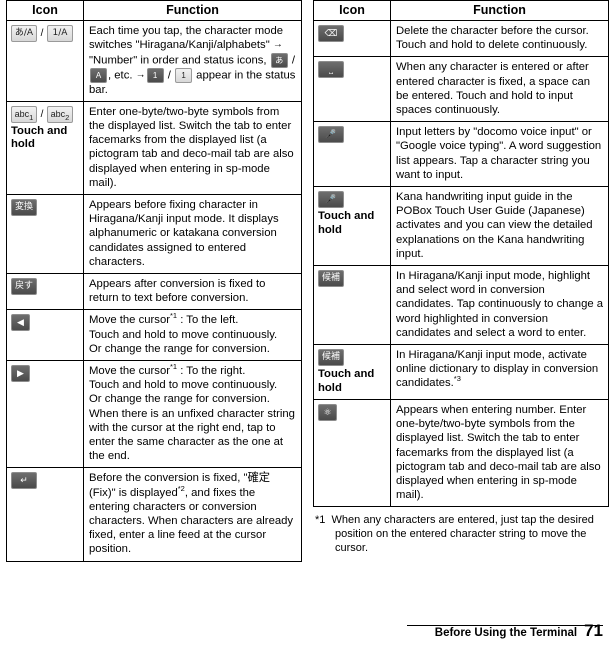 This screenshot has width=609, height=645. What do you see at coordinates (45, 335) in the screenshot?
I see `icon-cell: ◀` at bounding box center [45, 335].